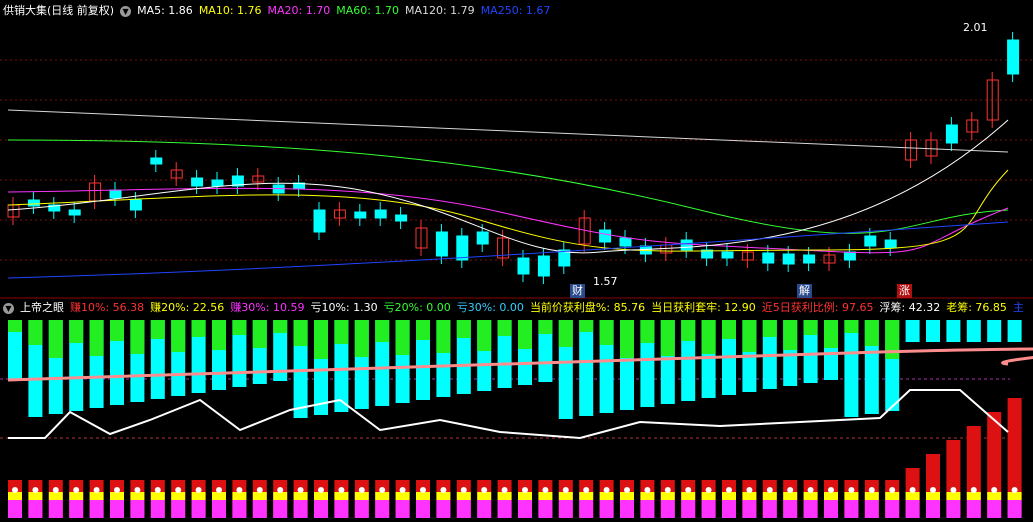 Image resolution: width=1033 pixels, height=522 pixels. I want to click on old-chips-label: 老筹: 76.85, so click(976, 307).